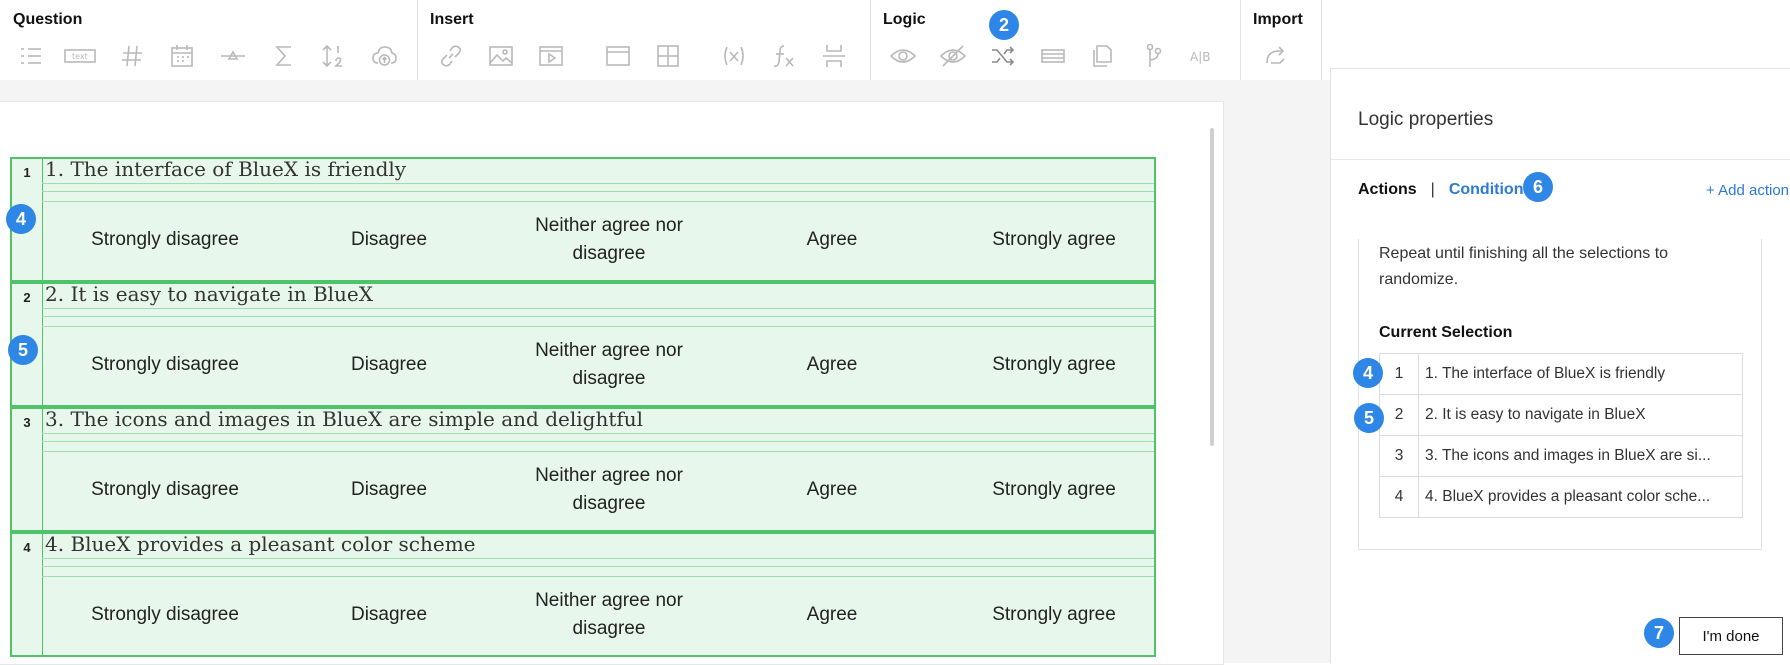  I want to click on eye-icon, so click(903, 56).